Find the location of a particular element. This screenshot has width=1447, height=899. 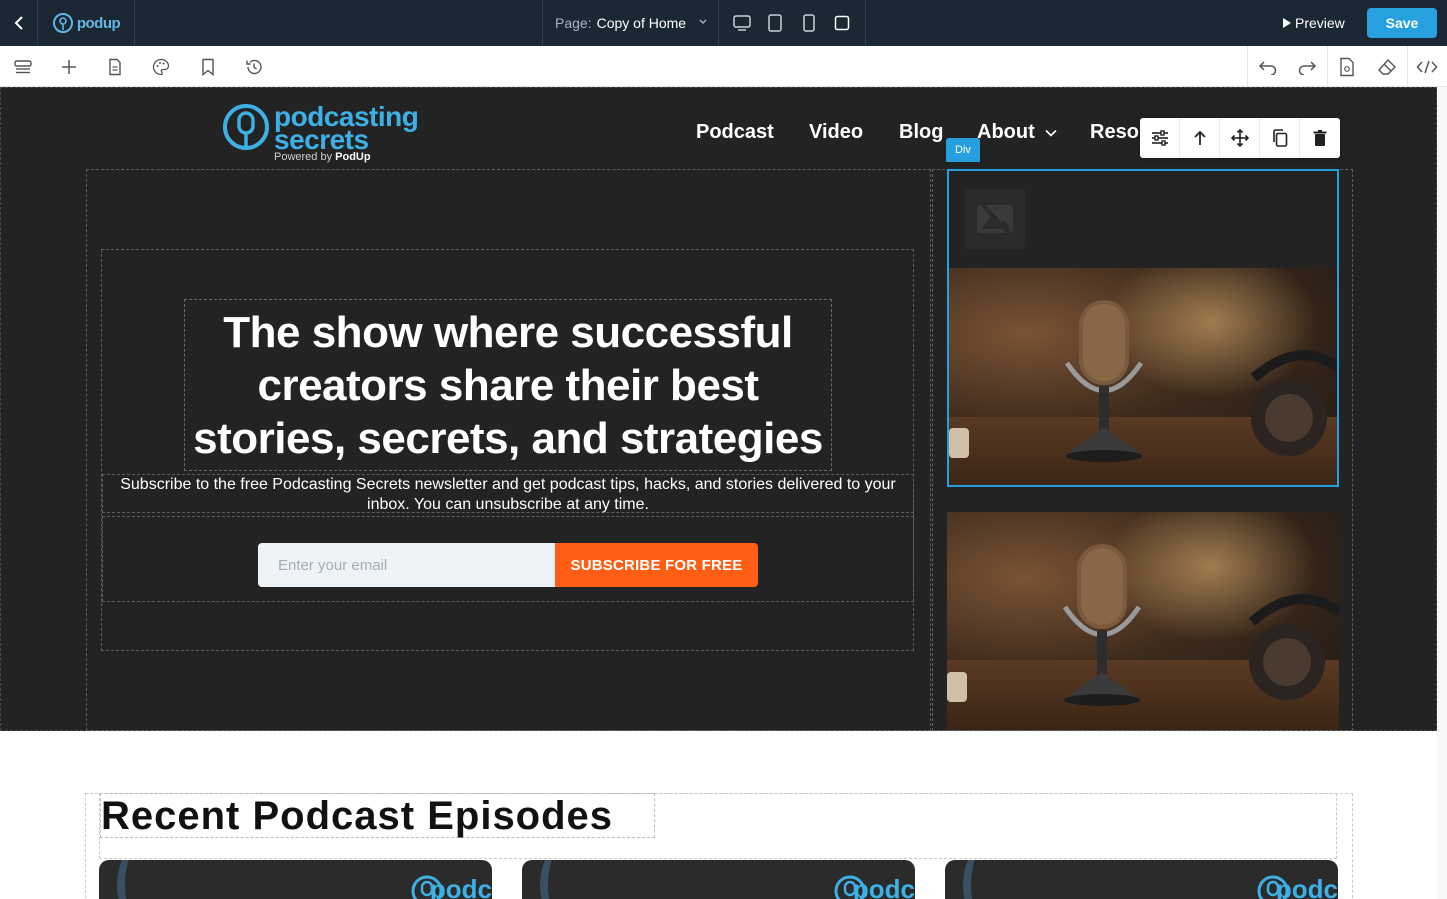

code-button is located at coordinates (1427, 67).